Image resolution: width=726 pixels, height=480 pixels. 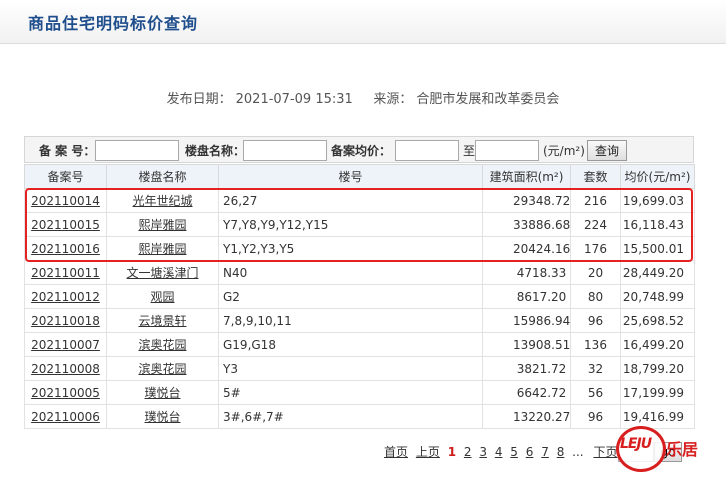 I want to click on page-link-4: 4, so click(x=499, y=452).